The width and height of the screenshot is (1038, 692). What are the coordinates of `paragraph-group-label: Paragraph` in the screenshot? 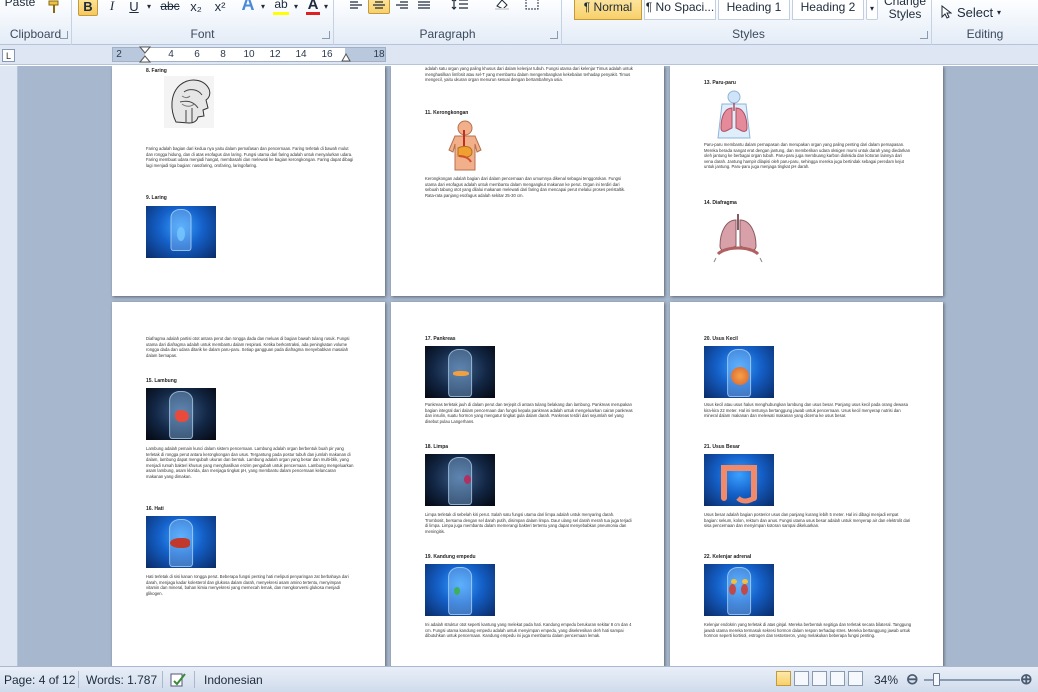 It's located at (447, 34).